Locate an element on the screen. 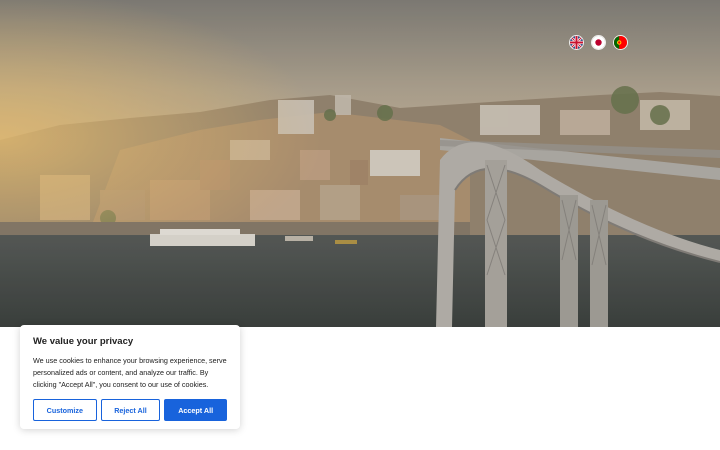 The width and height of the screenshot is (720, 450). japan-flag-icon is located at coordinates (598, 42).